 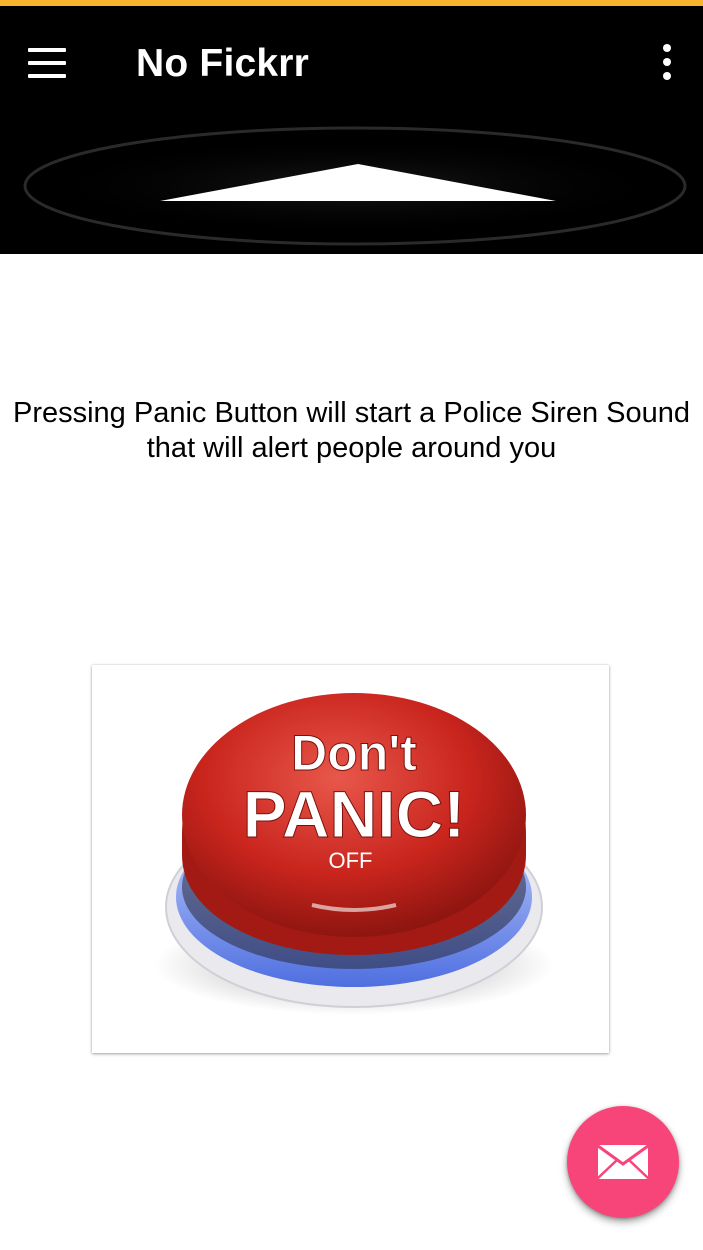 I want to click on header-decoration, so click(x=355, y=186).